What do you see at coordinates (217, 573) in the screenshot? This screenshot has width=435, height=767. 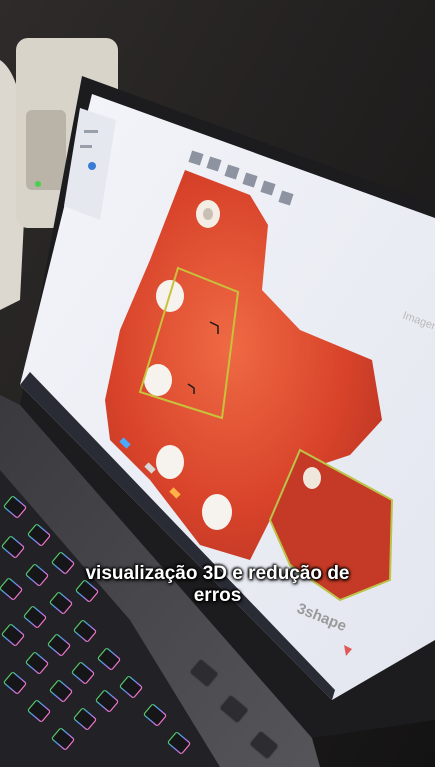 I see `caption-line-1: visualização 3D e redução de` at bounding box center [217, 573].